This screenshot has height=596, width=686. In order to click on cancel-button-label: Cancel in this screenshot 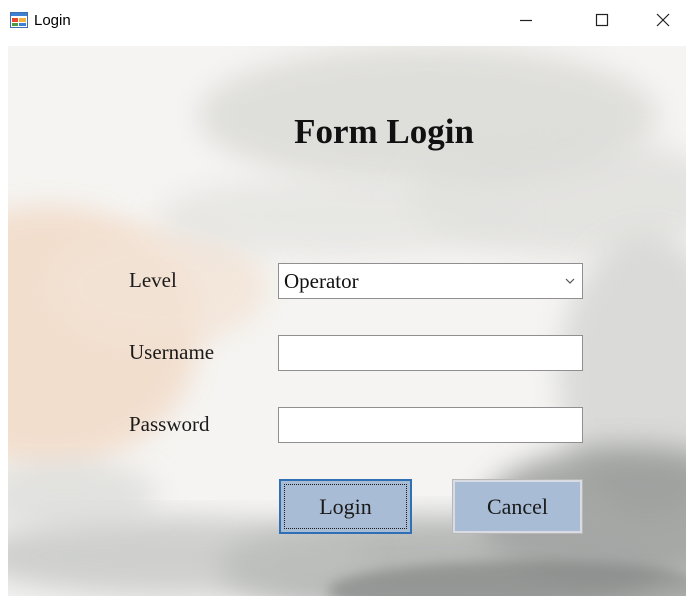, I will do `click(517, 506)`.